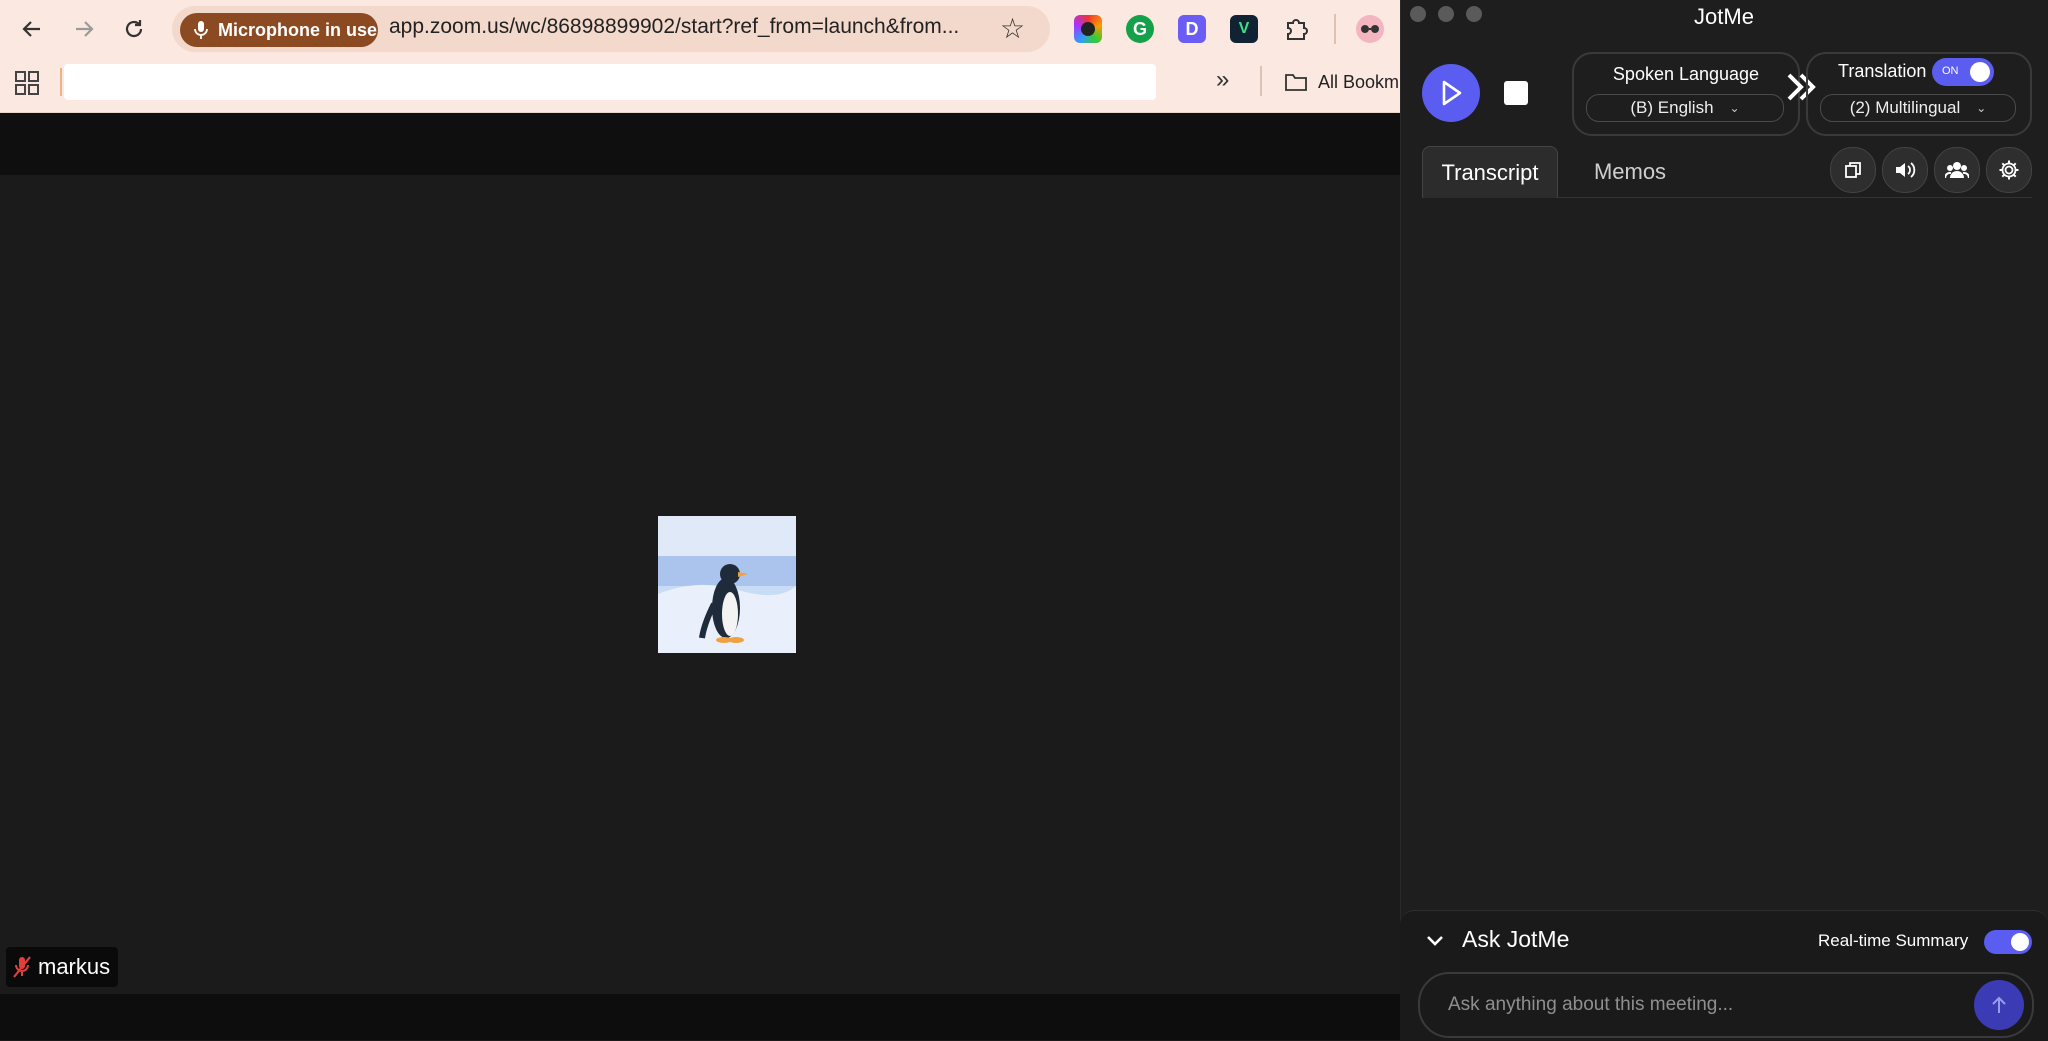  I want to click on ask-input-container, so click(1726, 1005).